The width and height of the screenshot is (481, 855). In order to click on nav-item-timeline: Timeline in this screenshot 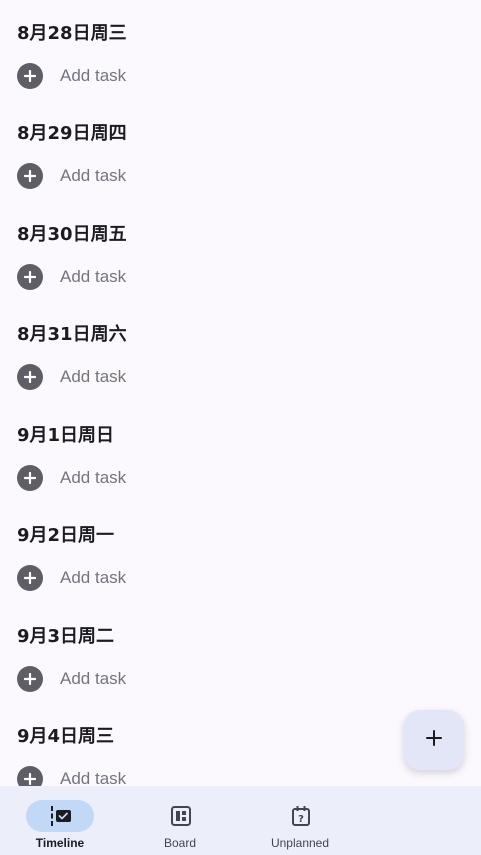, I will do `click(60, 820)`.